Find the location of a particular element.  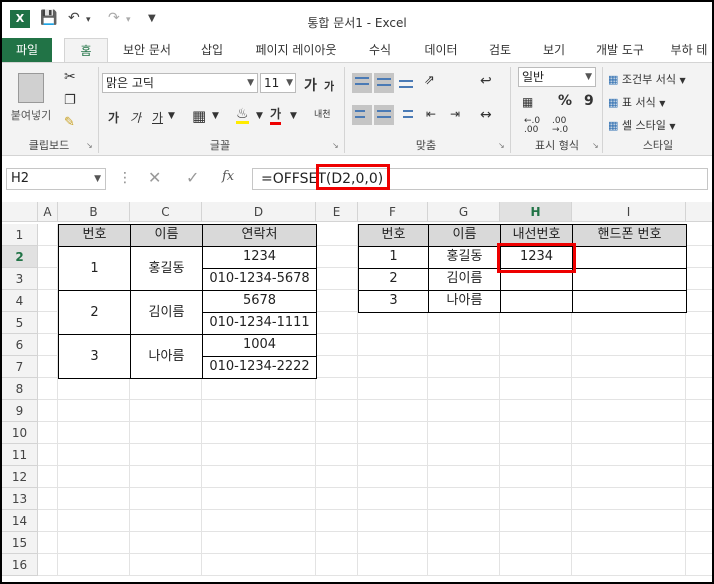

decrease-indent-icon: ⇤ is located at coordinates (431, 114).